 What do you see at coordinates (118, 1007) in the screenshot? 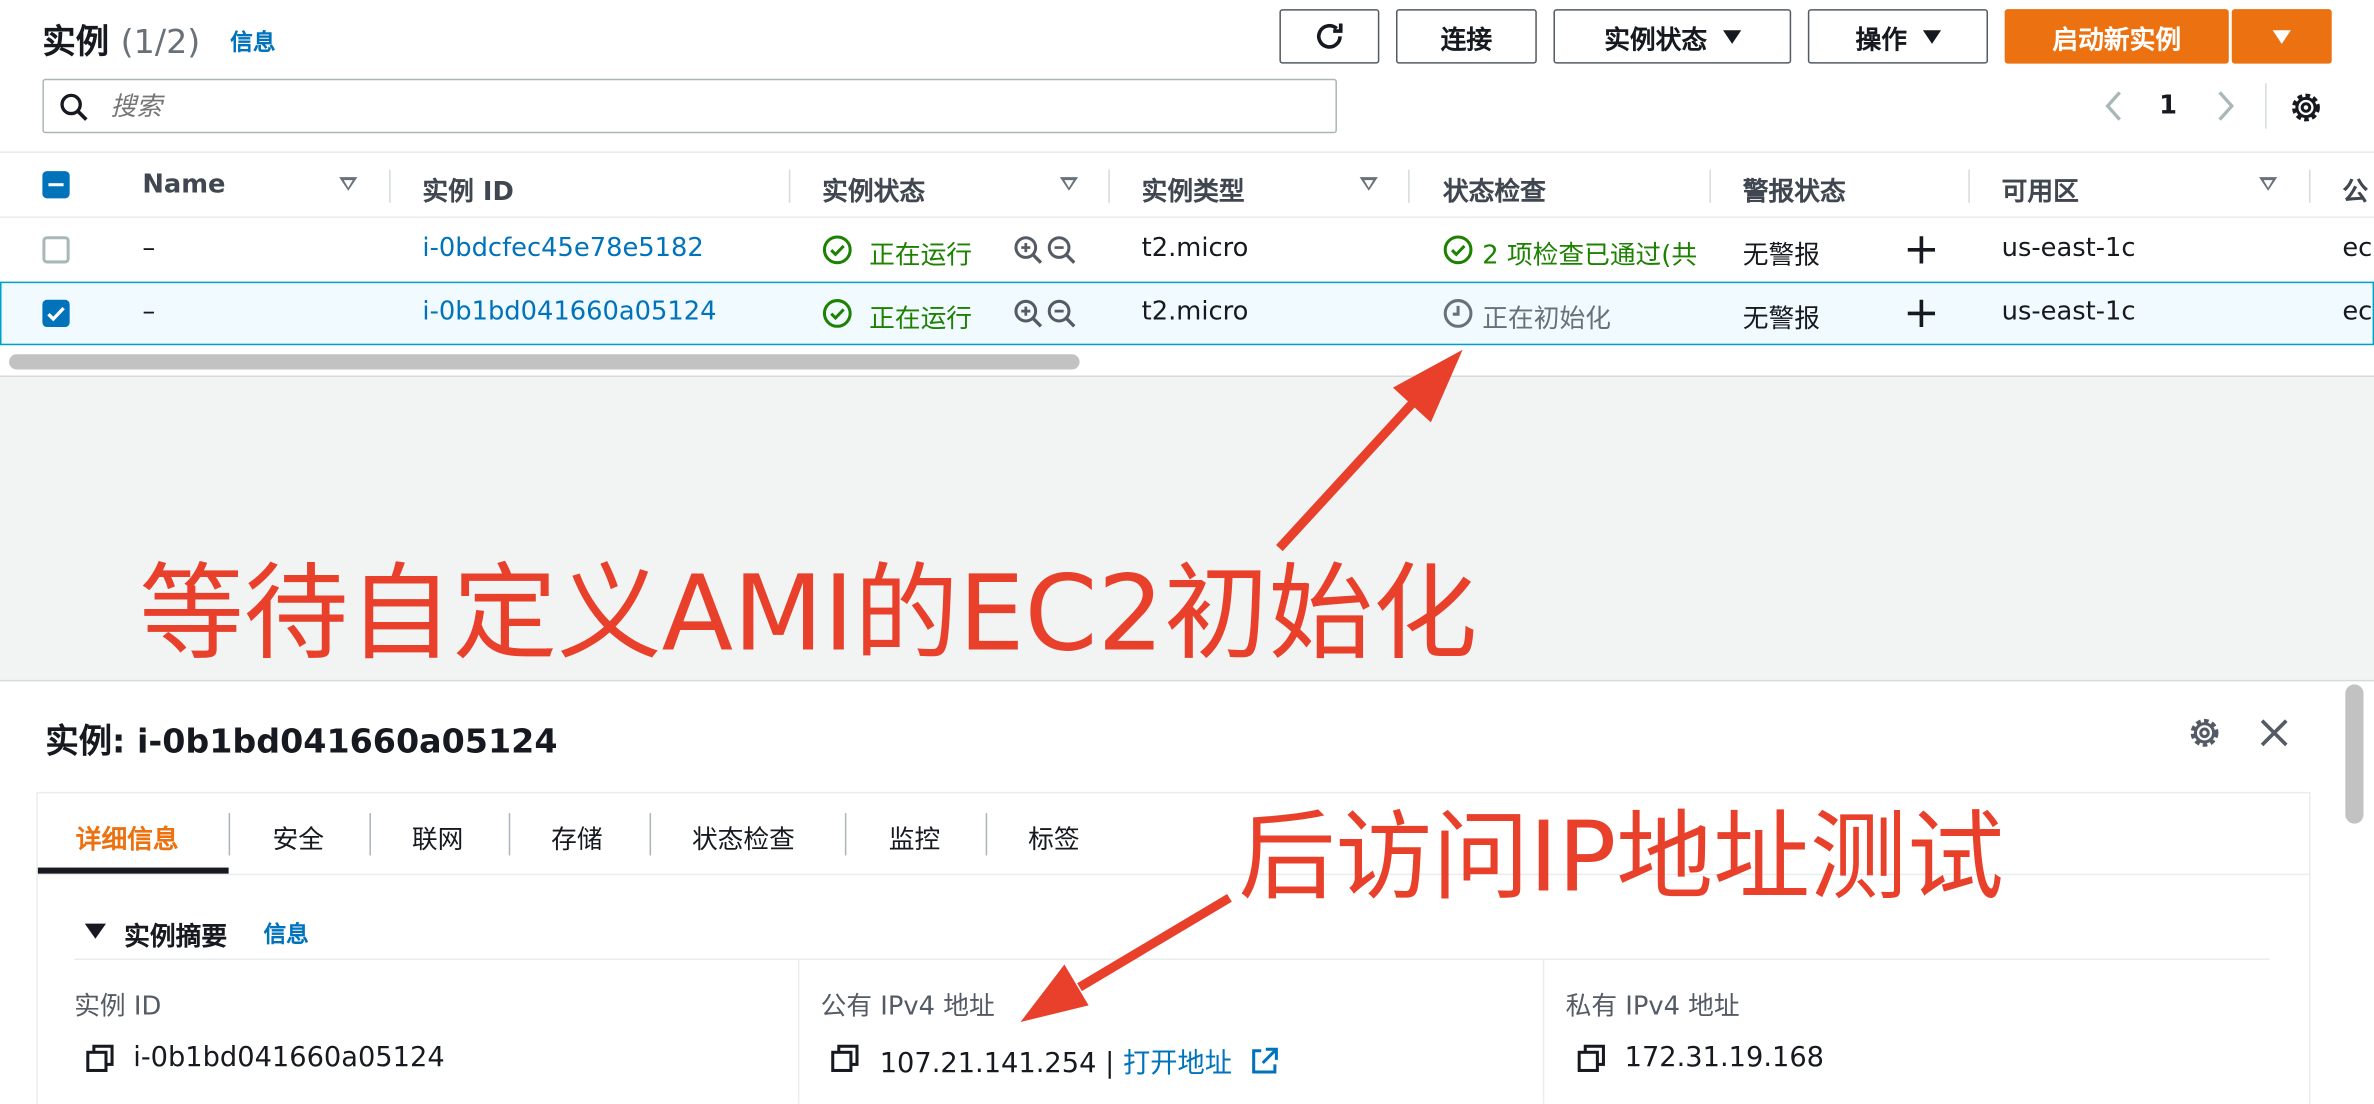
I see `field-label-instance-id: 实例 ID` at bounding box center [118, 1007].